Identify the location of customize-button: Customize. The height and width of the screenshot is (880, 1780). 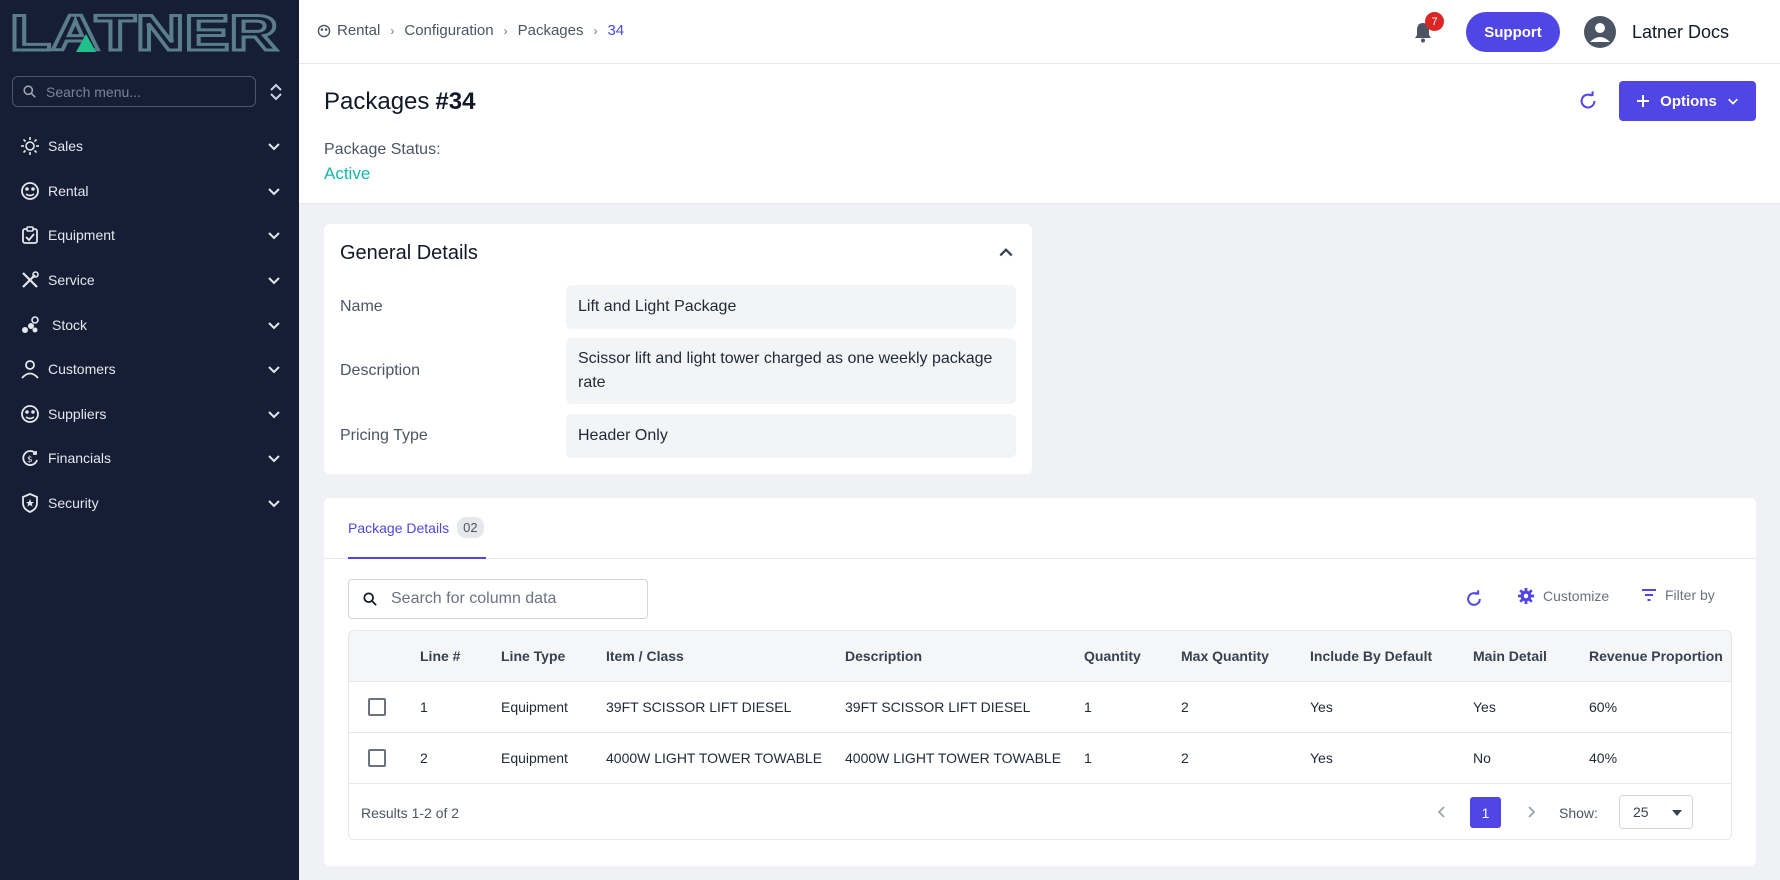
(1563, 596).